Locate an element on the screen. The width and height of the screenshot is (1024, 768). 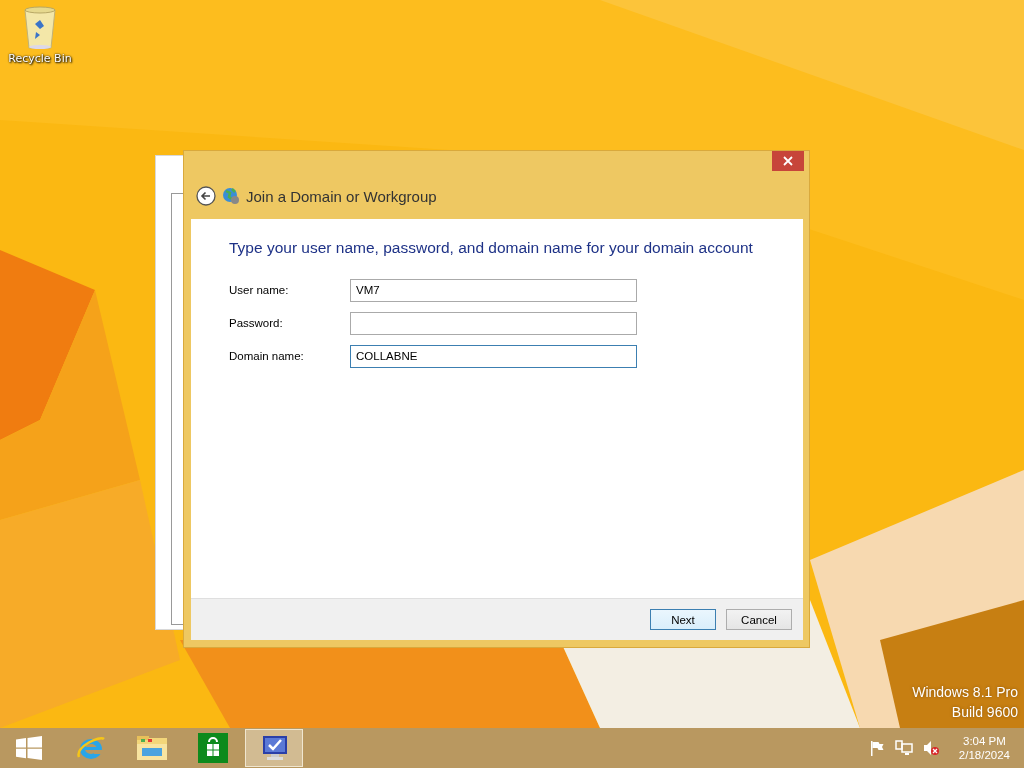
window-title: Join a Domain or Workgroup is located at coordinates (341, 196).